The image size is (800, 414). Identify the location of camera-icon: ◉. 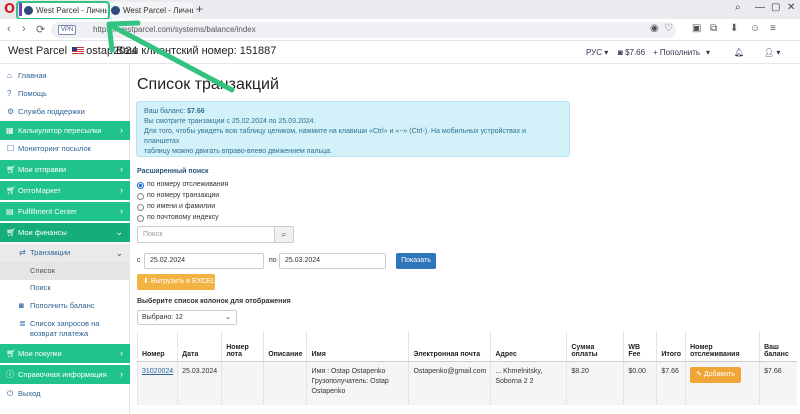
(654, 28).